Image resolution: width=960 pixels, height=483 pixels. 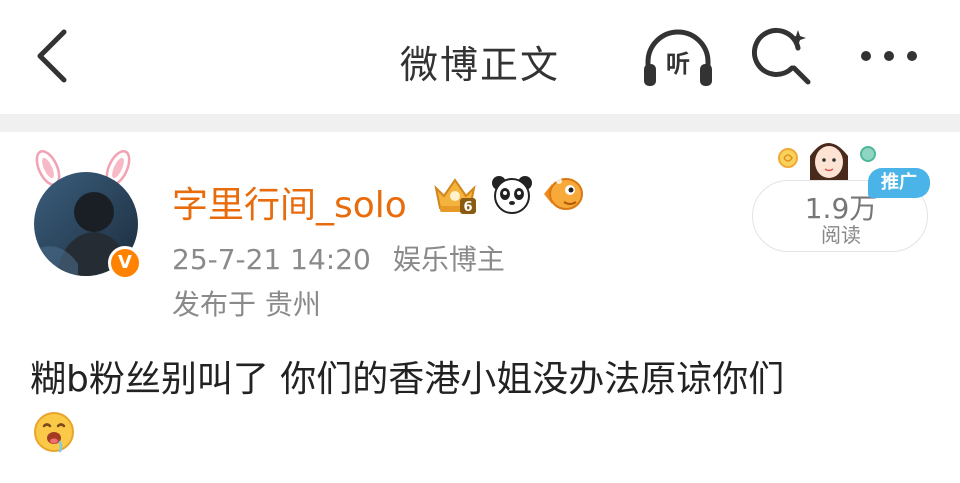 I want to click on search-button, so click(x=782, y=57).